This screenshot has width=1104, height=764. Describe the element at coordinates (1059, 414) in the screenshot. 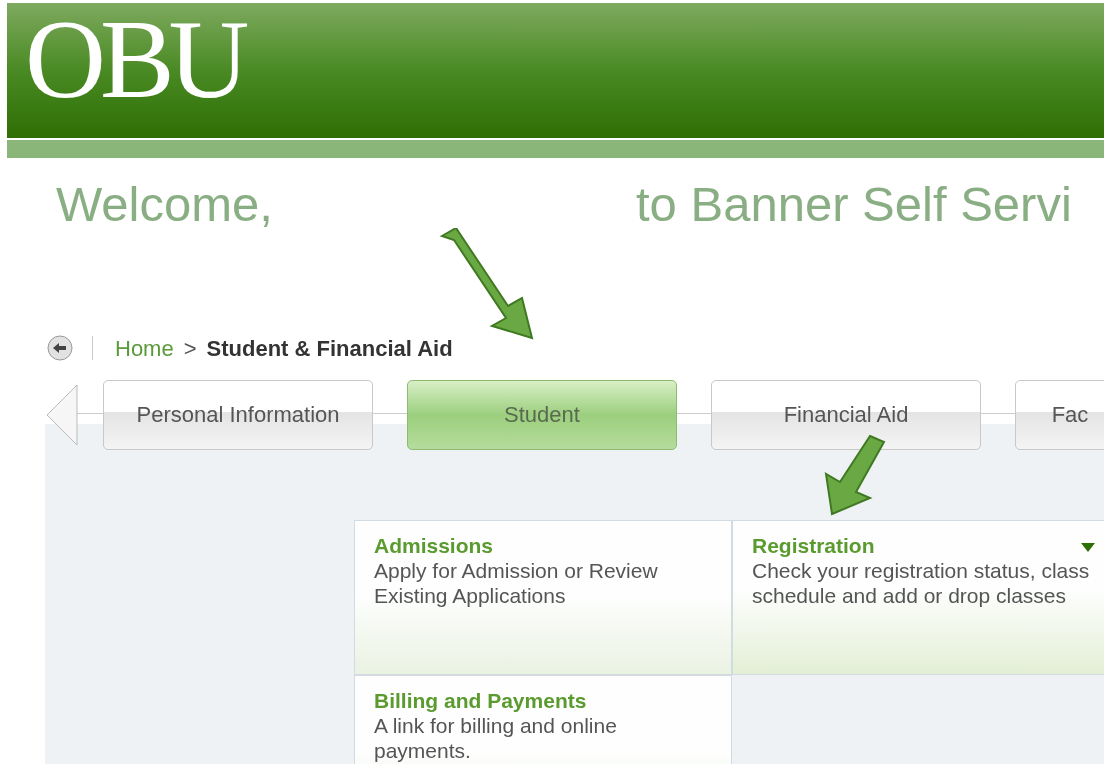

I see `nav-tab: Fac` at that location.